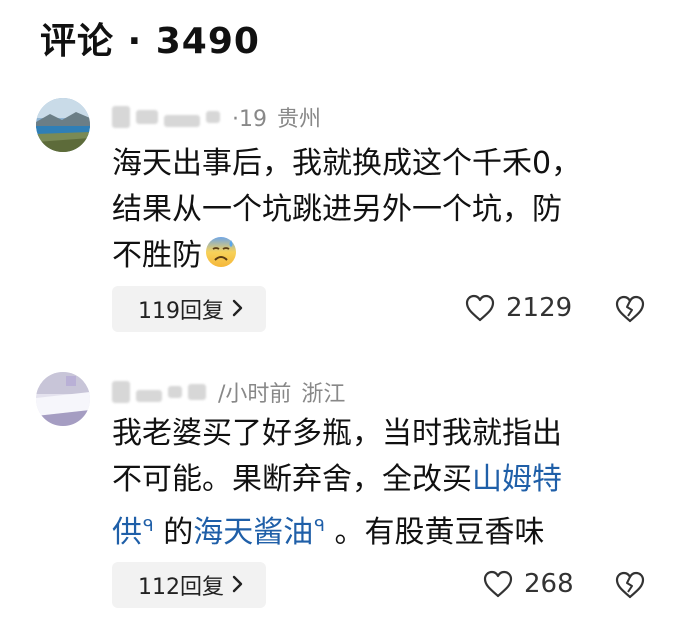 The width and height of the screenshot is (692, 640). Describe the element at coordinates (253, 532) in the screenshot. I see `link-haitian-soy-sauce: 海天酱油` at that location.